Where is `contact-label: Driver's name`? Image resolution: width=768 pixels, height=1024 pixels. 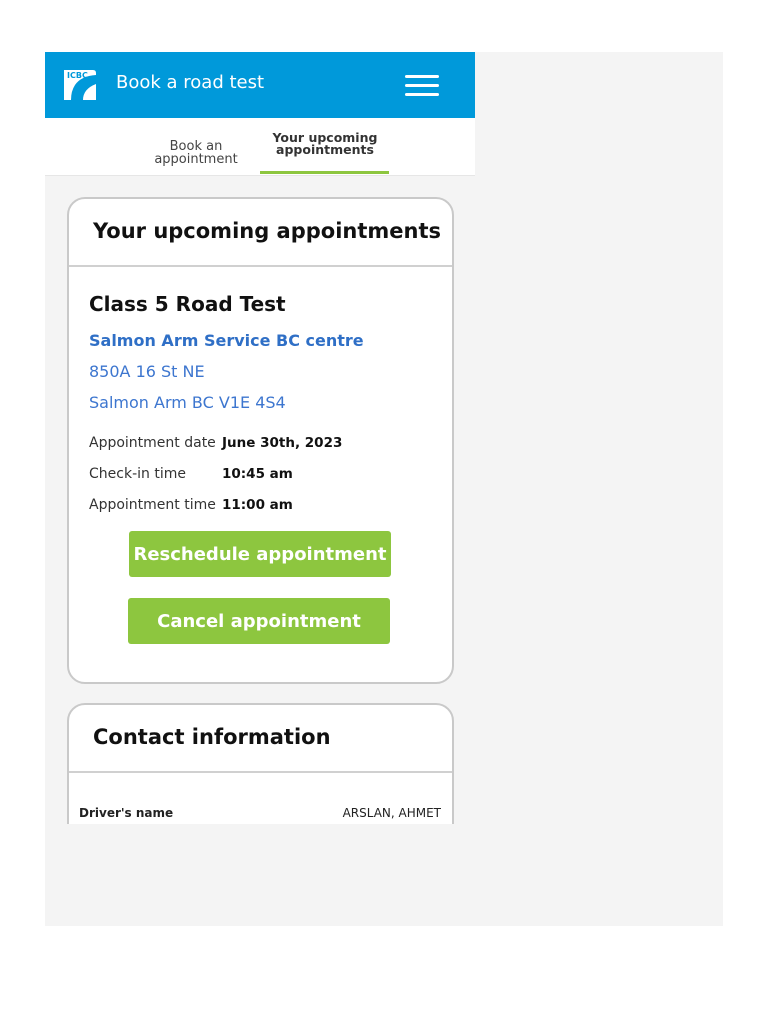 contact-label: Driver's name is located at coordinates (126, 813).